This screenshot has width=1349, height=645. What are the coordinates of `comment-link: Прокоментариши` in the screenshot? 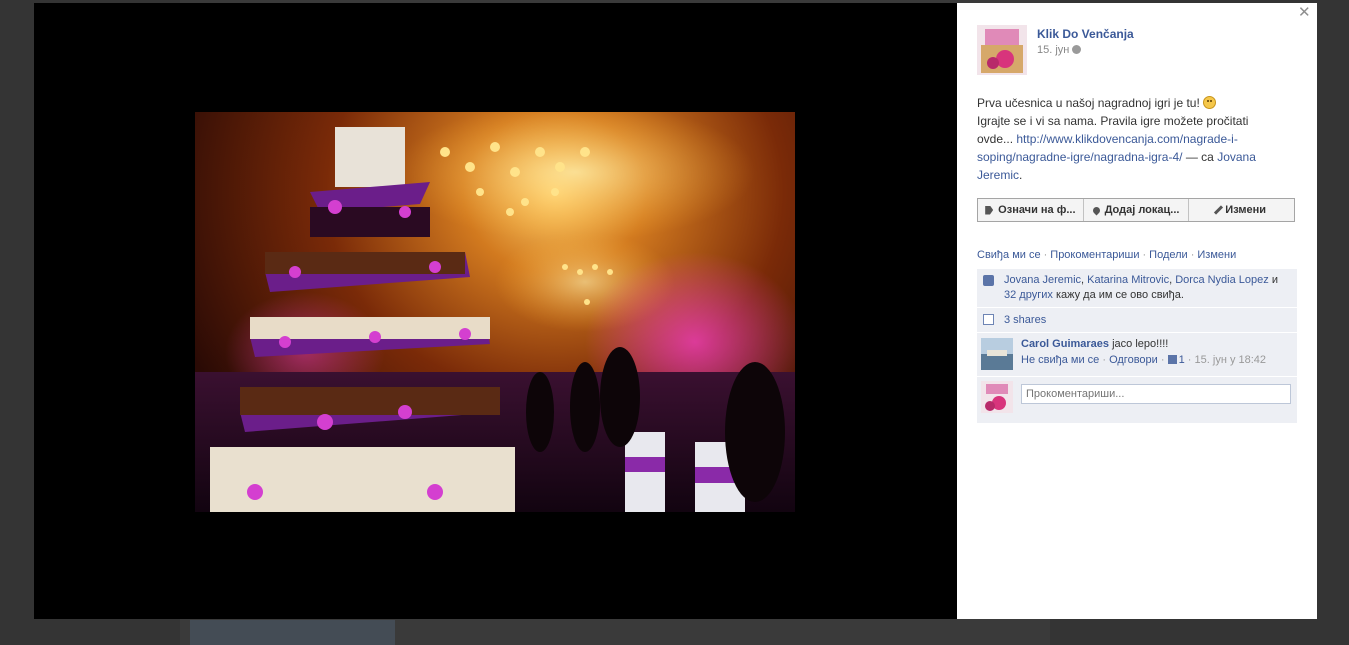 It's located at (1094, 255).